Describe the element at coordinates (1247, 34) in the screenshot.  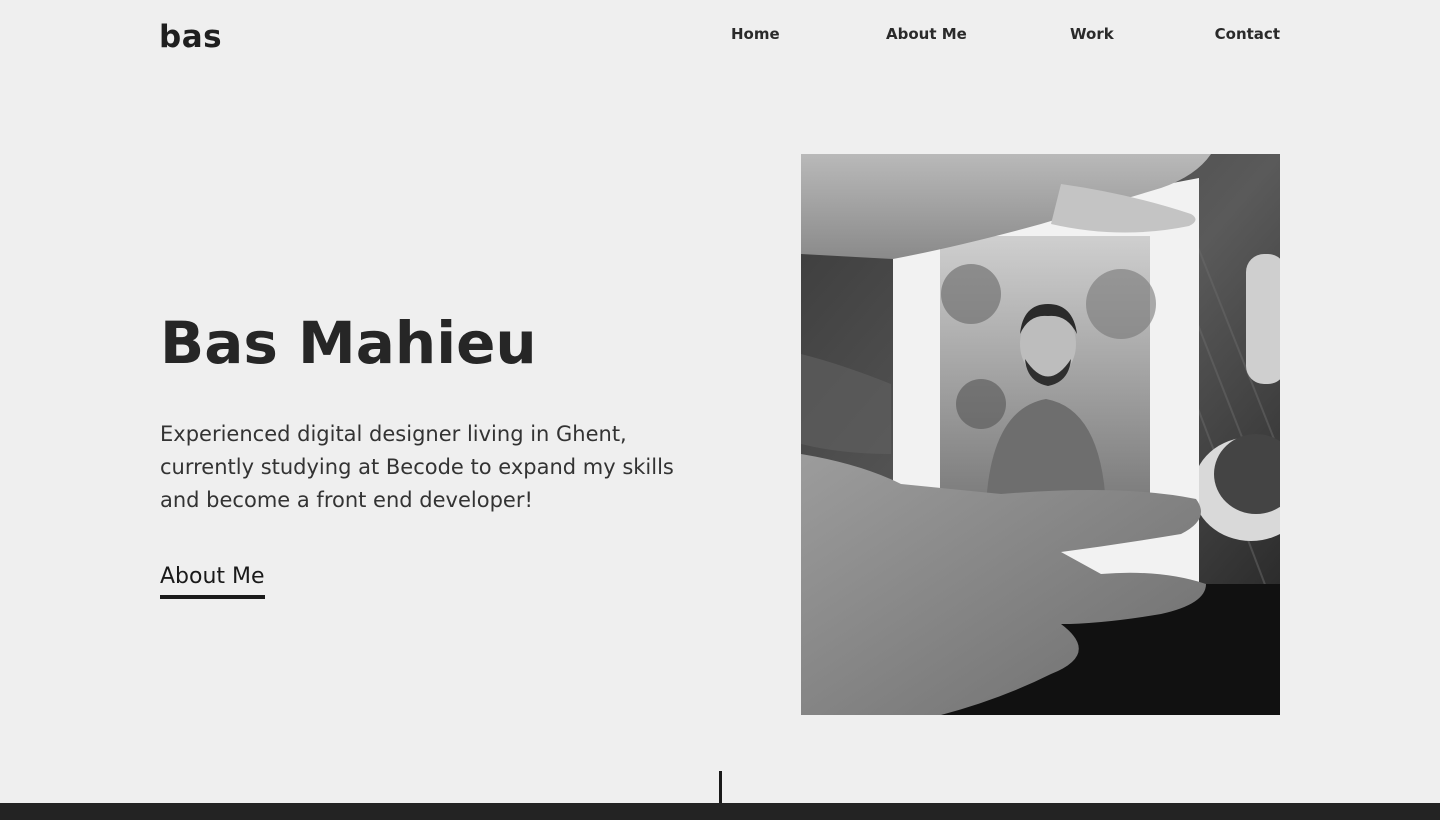
I see `nav-contact: Contact` at that location.